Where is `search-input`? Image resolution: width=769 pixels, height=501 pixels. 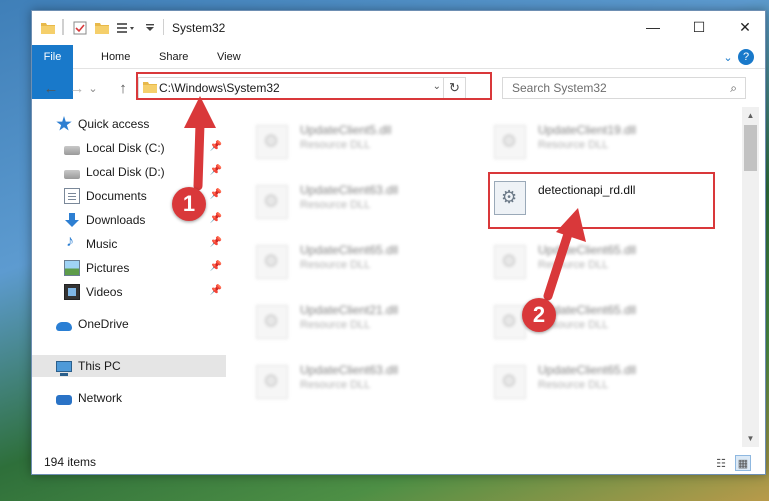 search-input is located at coordinates (603, 88).